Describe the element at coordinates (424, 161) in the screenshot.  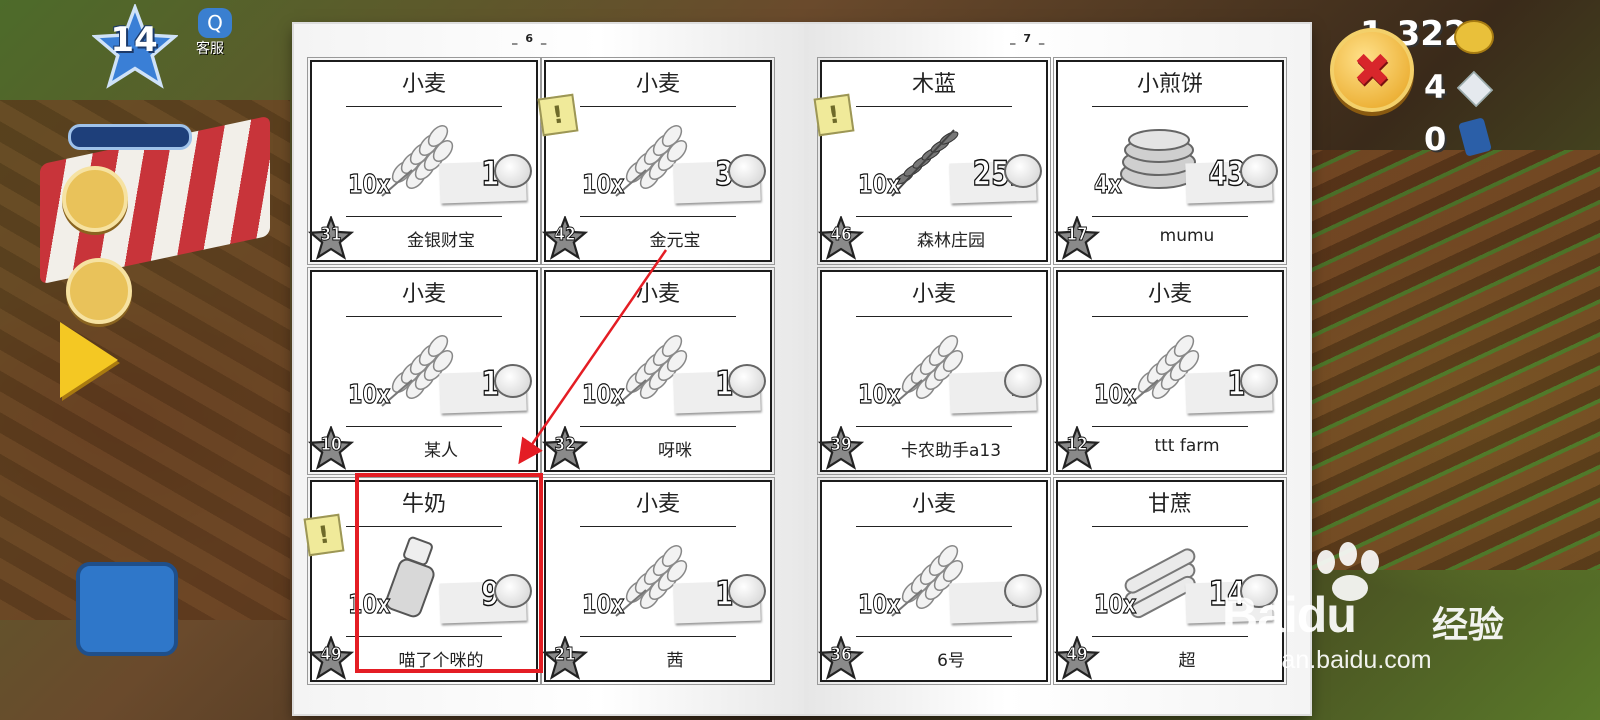
I see `ad-card: 小麦10x1031金银财宝` at that location.